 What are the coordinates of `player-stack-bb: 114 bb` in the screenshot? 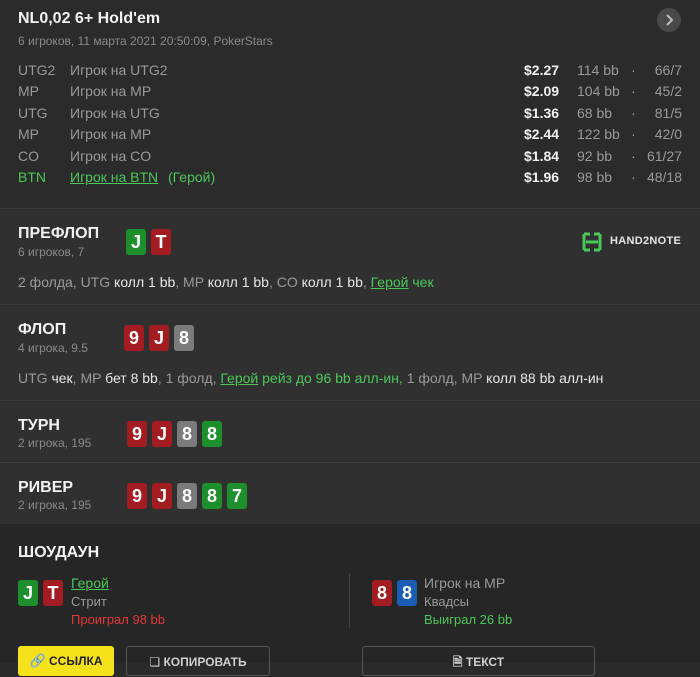 It's located at (598, 70).